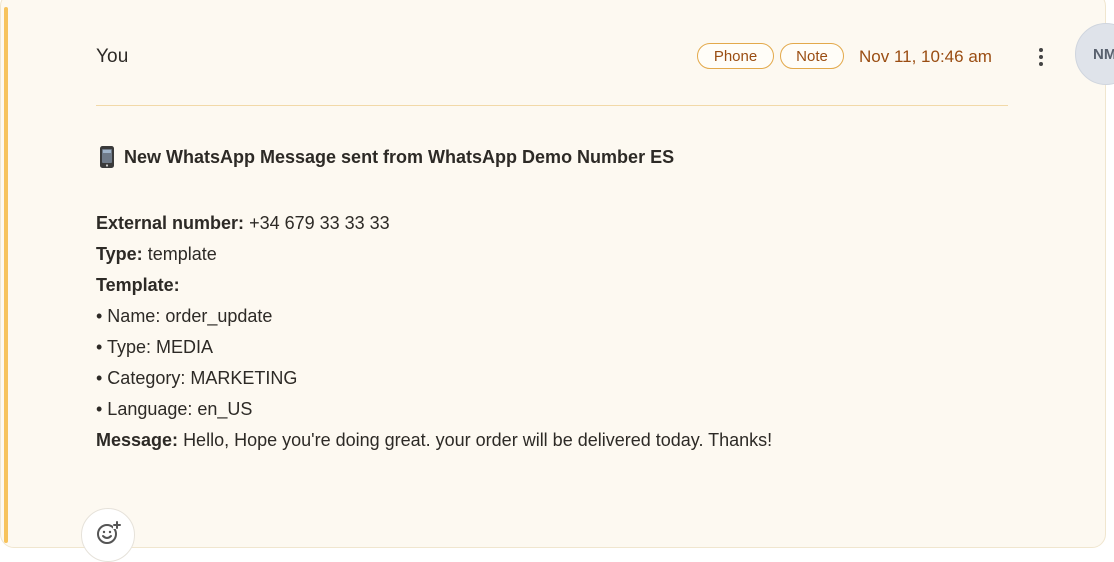 This screenshot has height=562, width=1114. Describe the element at coordinates (174, 409) in the screenshot. I see `list-item: • Language: en_US` at that location.